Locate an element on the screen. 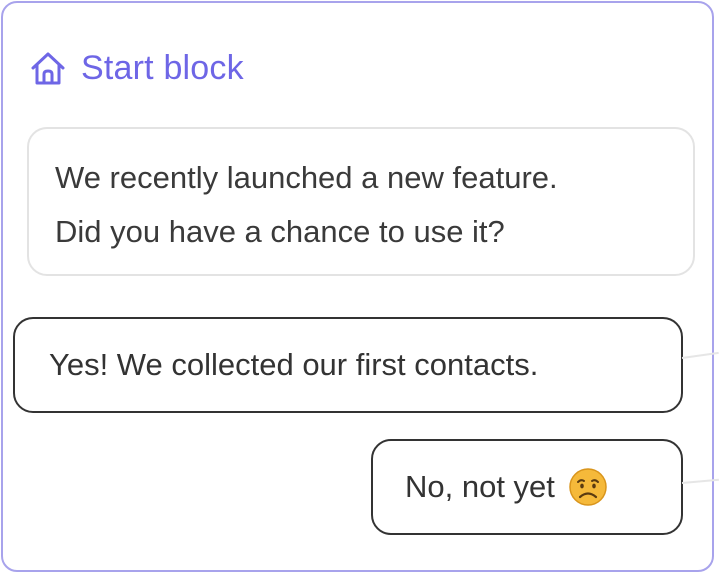 This screenshot has height=578, width=719. home-icon is located at coordinates (48, 68).